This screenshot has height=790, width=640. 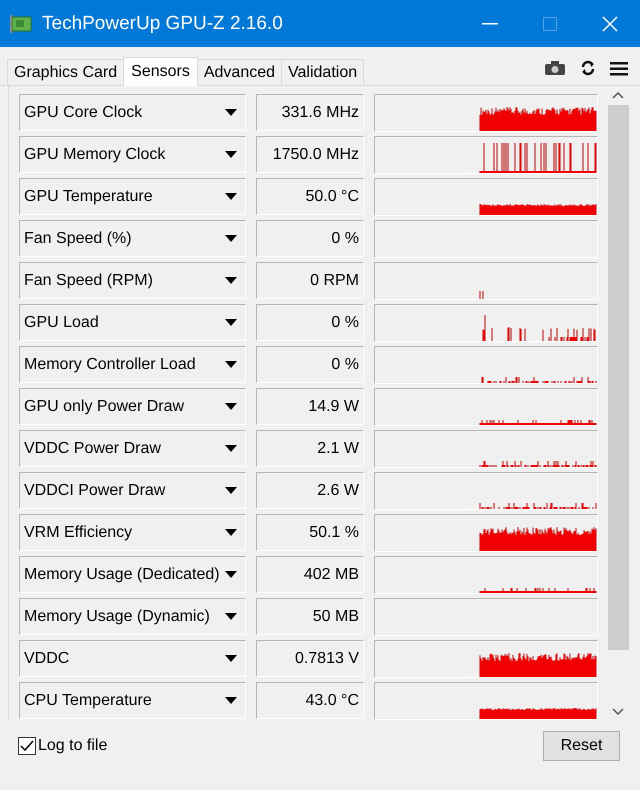 I want to click on sensor-value: 50 MB, so click(x=310, y=616).